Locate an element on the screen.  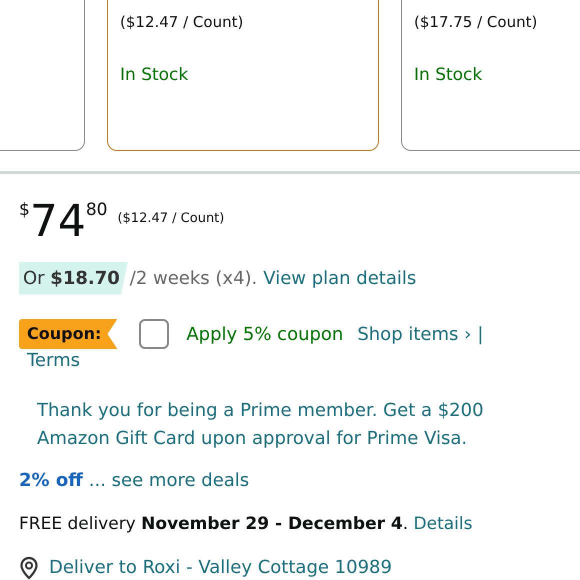
option-card: ($17.75 / Count) In Stock is located at coordinates (490, 75).